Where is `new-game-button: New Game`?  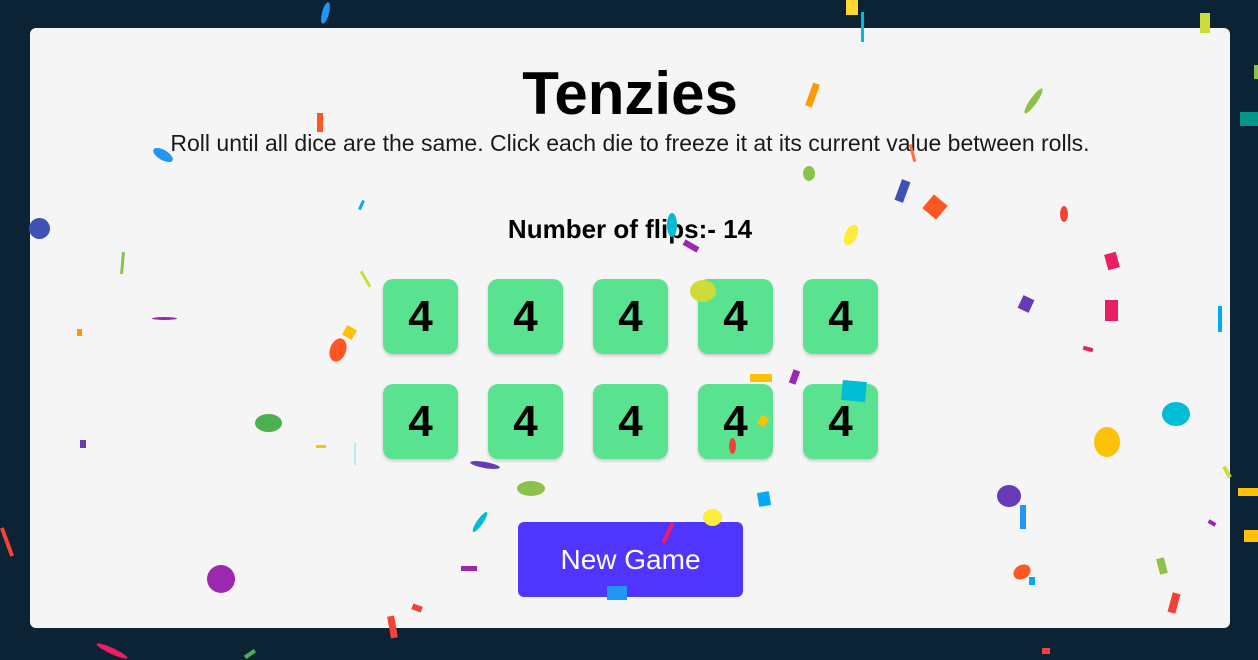
new-game-button: New Game is located at coordinates (630, 559).